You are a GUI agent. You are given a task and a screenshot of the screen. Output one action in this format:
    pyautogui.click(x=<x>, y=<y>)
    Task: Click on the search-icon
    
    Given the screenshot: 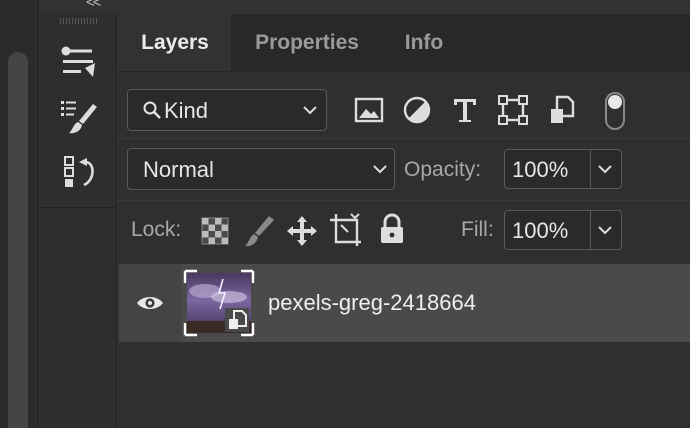 What is the action you would take?
    pyautogui.click(x=152, y=110)
    